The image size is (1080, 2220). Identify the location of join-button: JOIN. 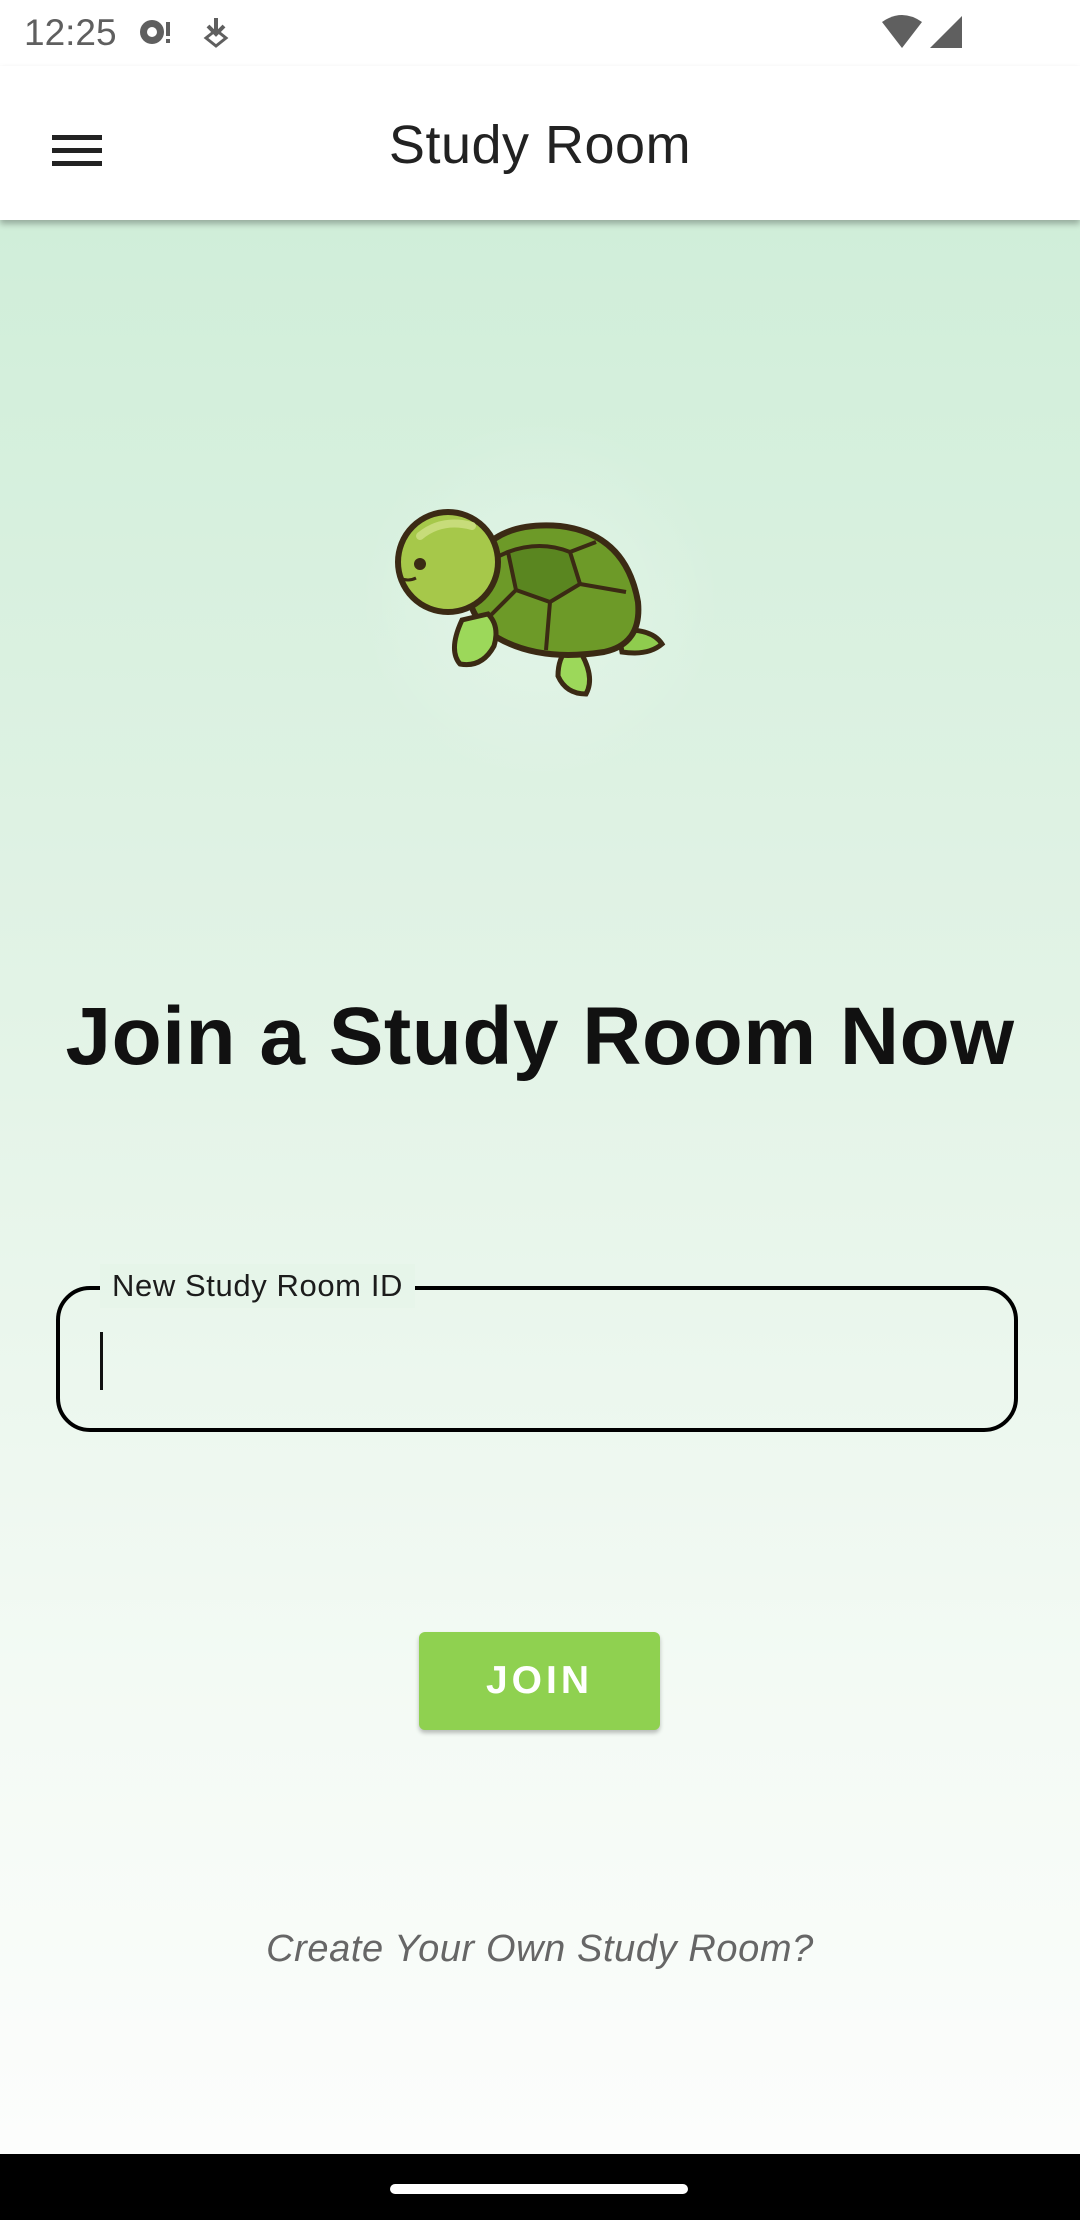
(539, 1681).